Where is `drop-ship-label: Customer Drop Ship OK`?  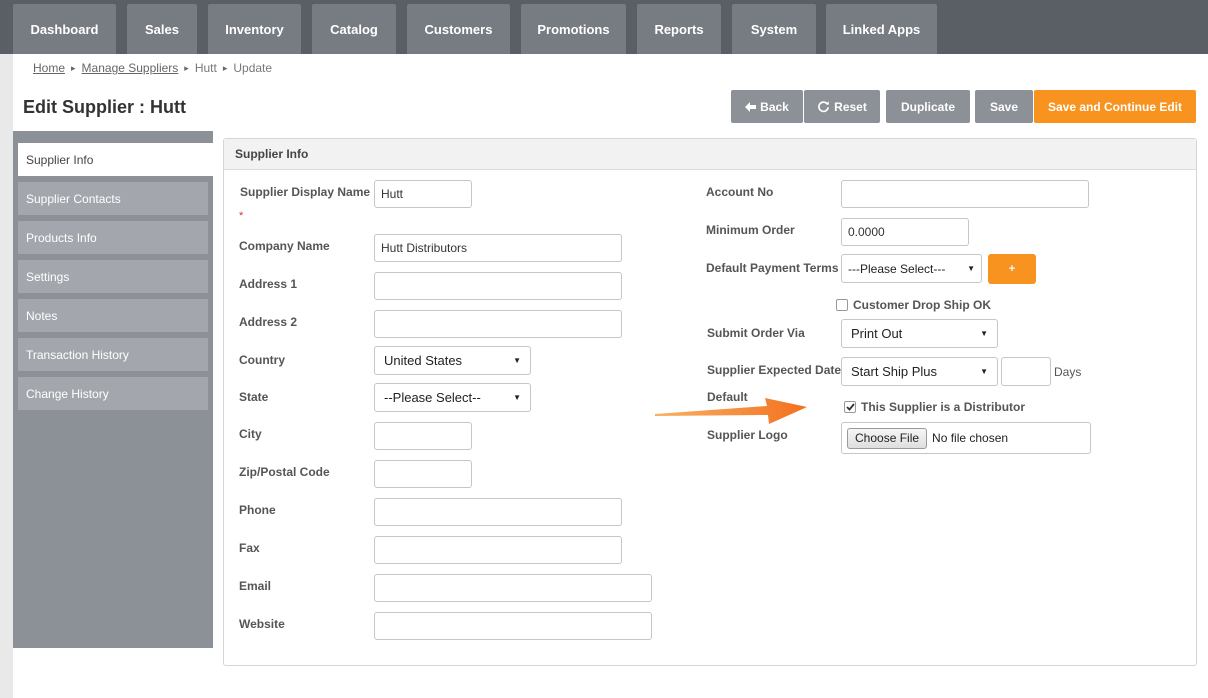
drop-ship-label: Customer Drop Ship OK is located at coordinates (922, 305).